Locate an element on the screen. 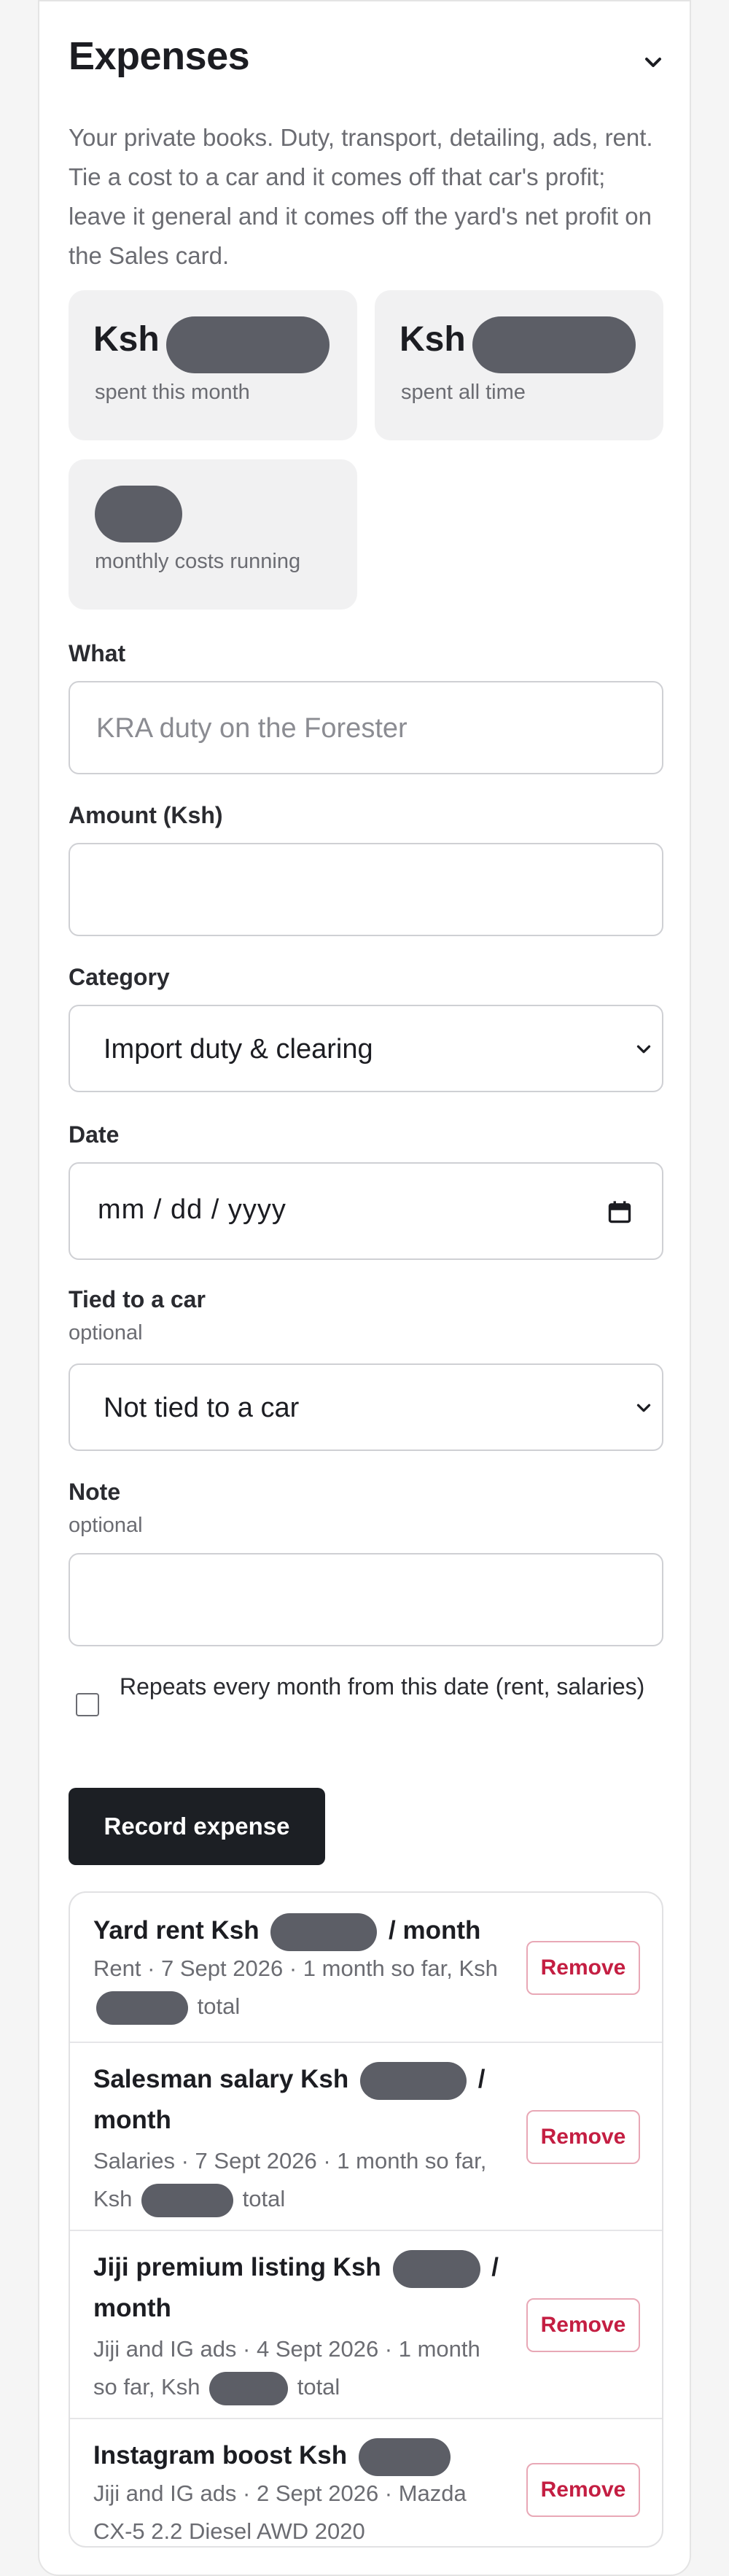 The width and height of the screenshot is (729, 2576). repeat-monthly-checkbox is located at coordinates (87, 1704).